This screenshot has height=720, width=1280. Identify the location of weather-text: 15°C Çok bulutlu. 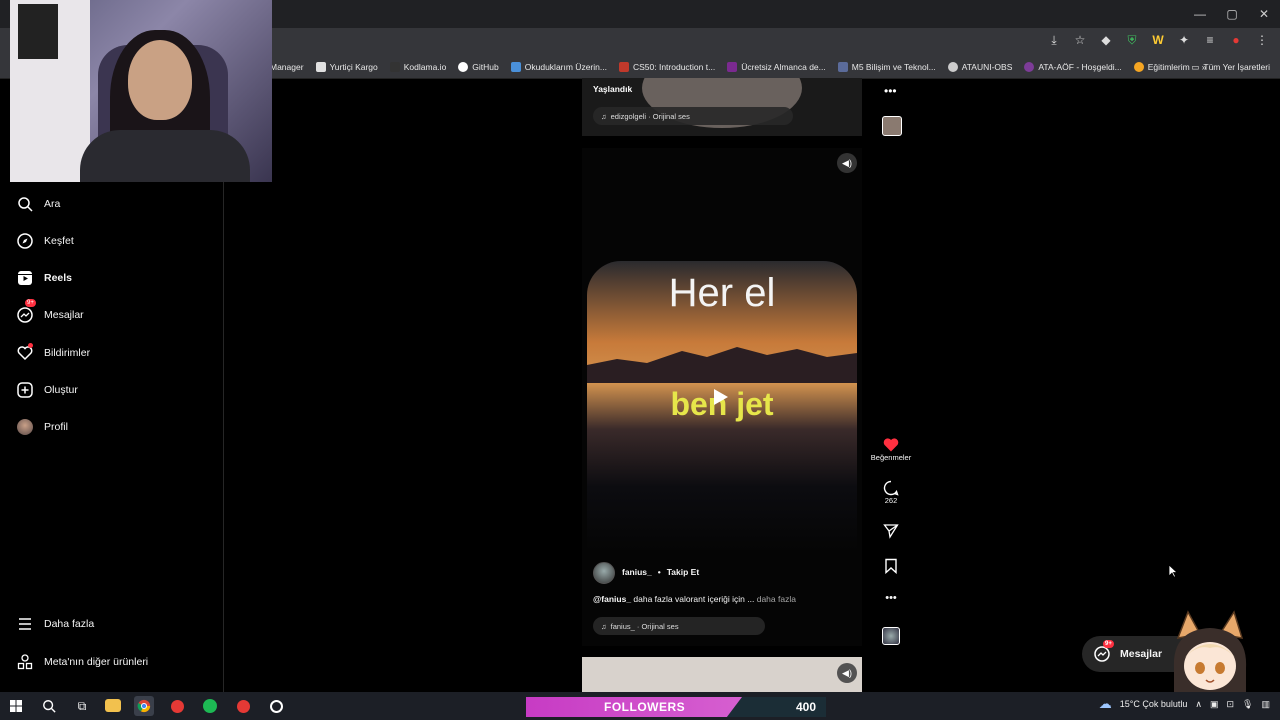
(1154, 704).